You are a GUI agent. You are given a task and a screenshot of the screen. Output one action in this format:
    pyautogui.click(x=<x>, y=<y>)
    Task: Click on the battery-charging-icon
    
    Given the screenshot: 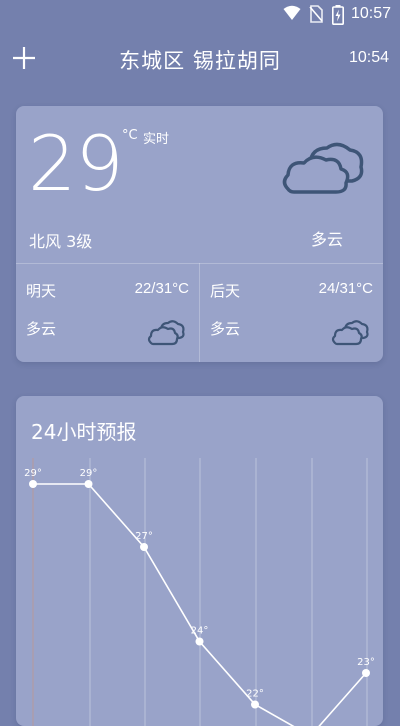 What is the action you would take?
    pyautogui.click(x=338, y=15)
    